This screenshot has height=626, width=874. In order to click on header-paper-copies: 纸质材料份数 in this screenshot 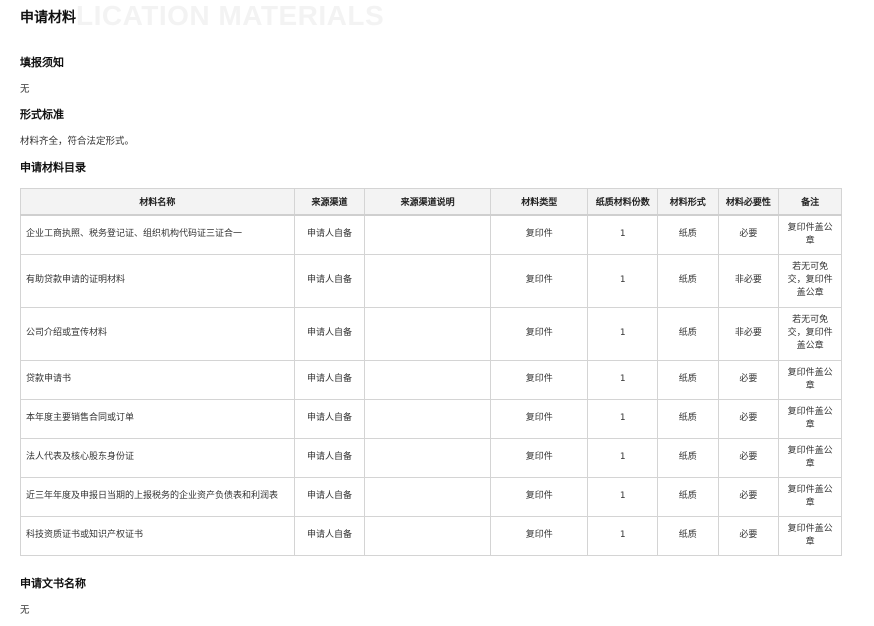, I will do `click(623, 202)`.